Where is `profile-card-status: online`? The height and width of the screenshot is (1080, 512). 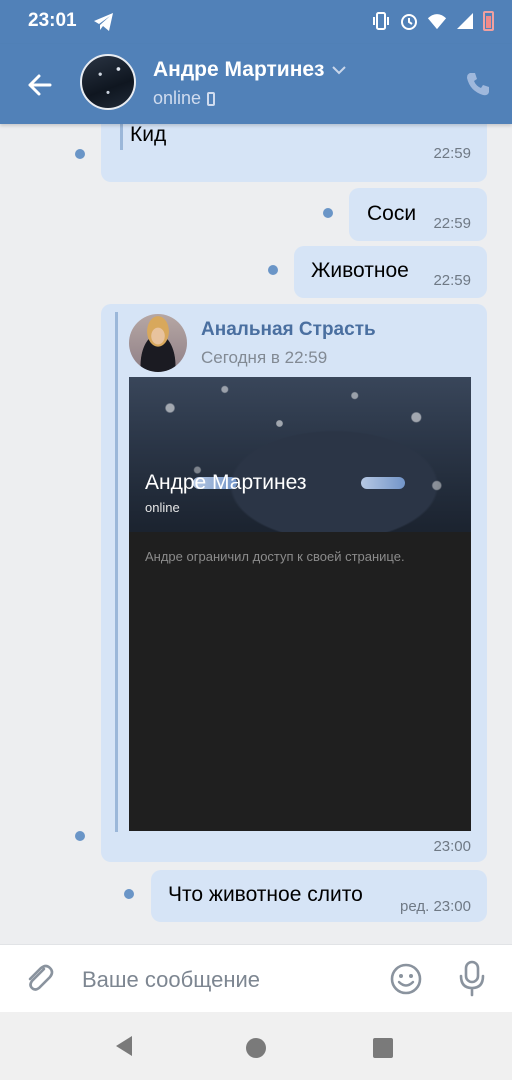
profile-card-status: online is located at coordinates (162, 507).